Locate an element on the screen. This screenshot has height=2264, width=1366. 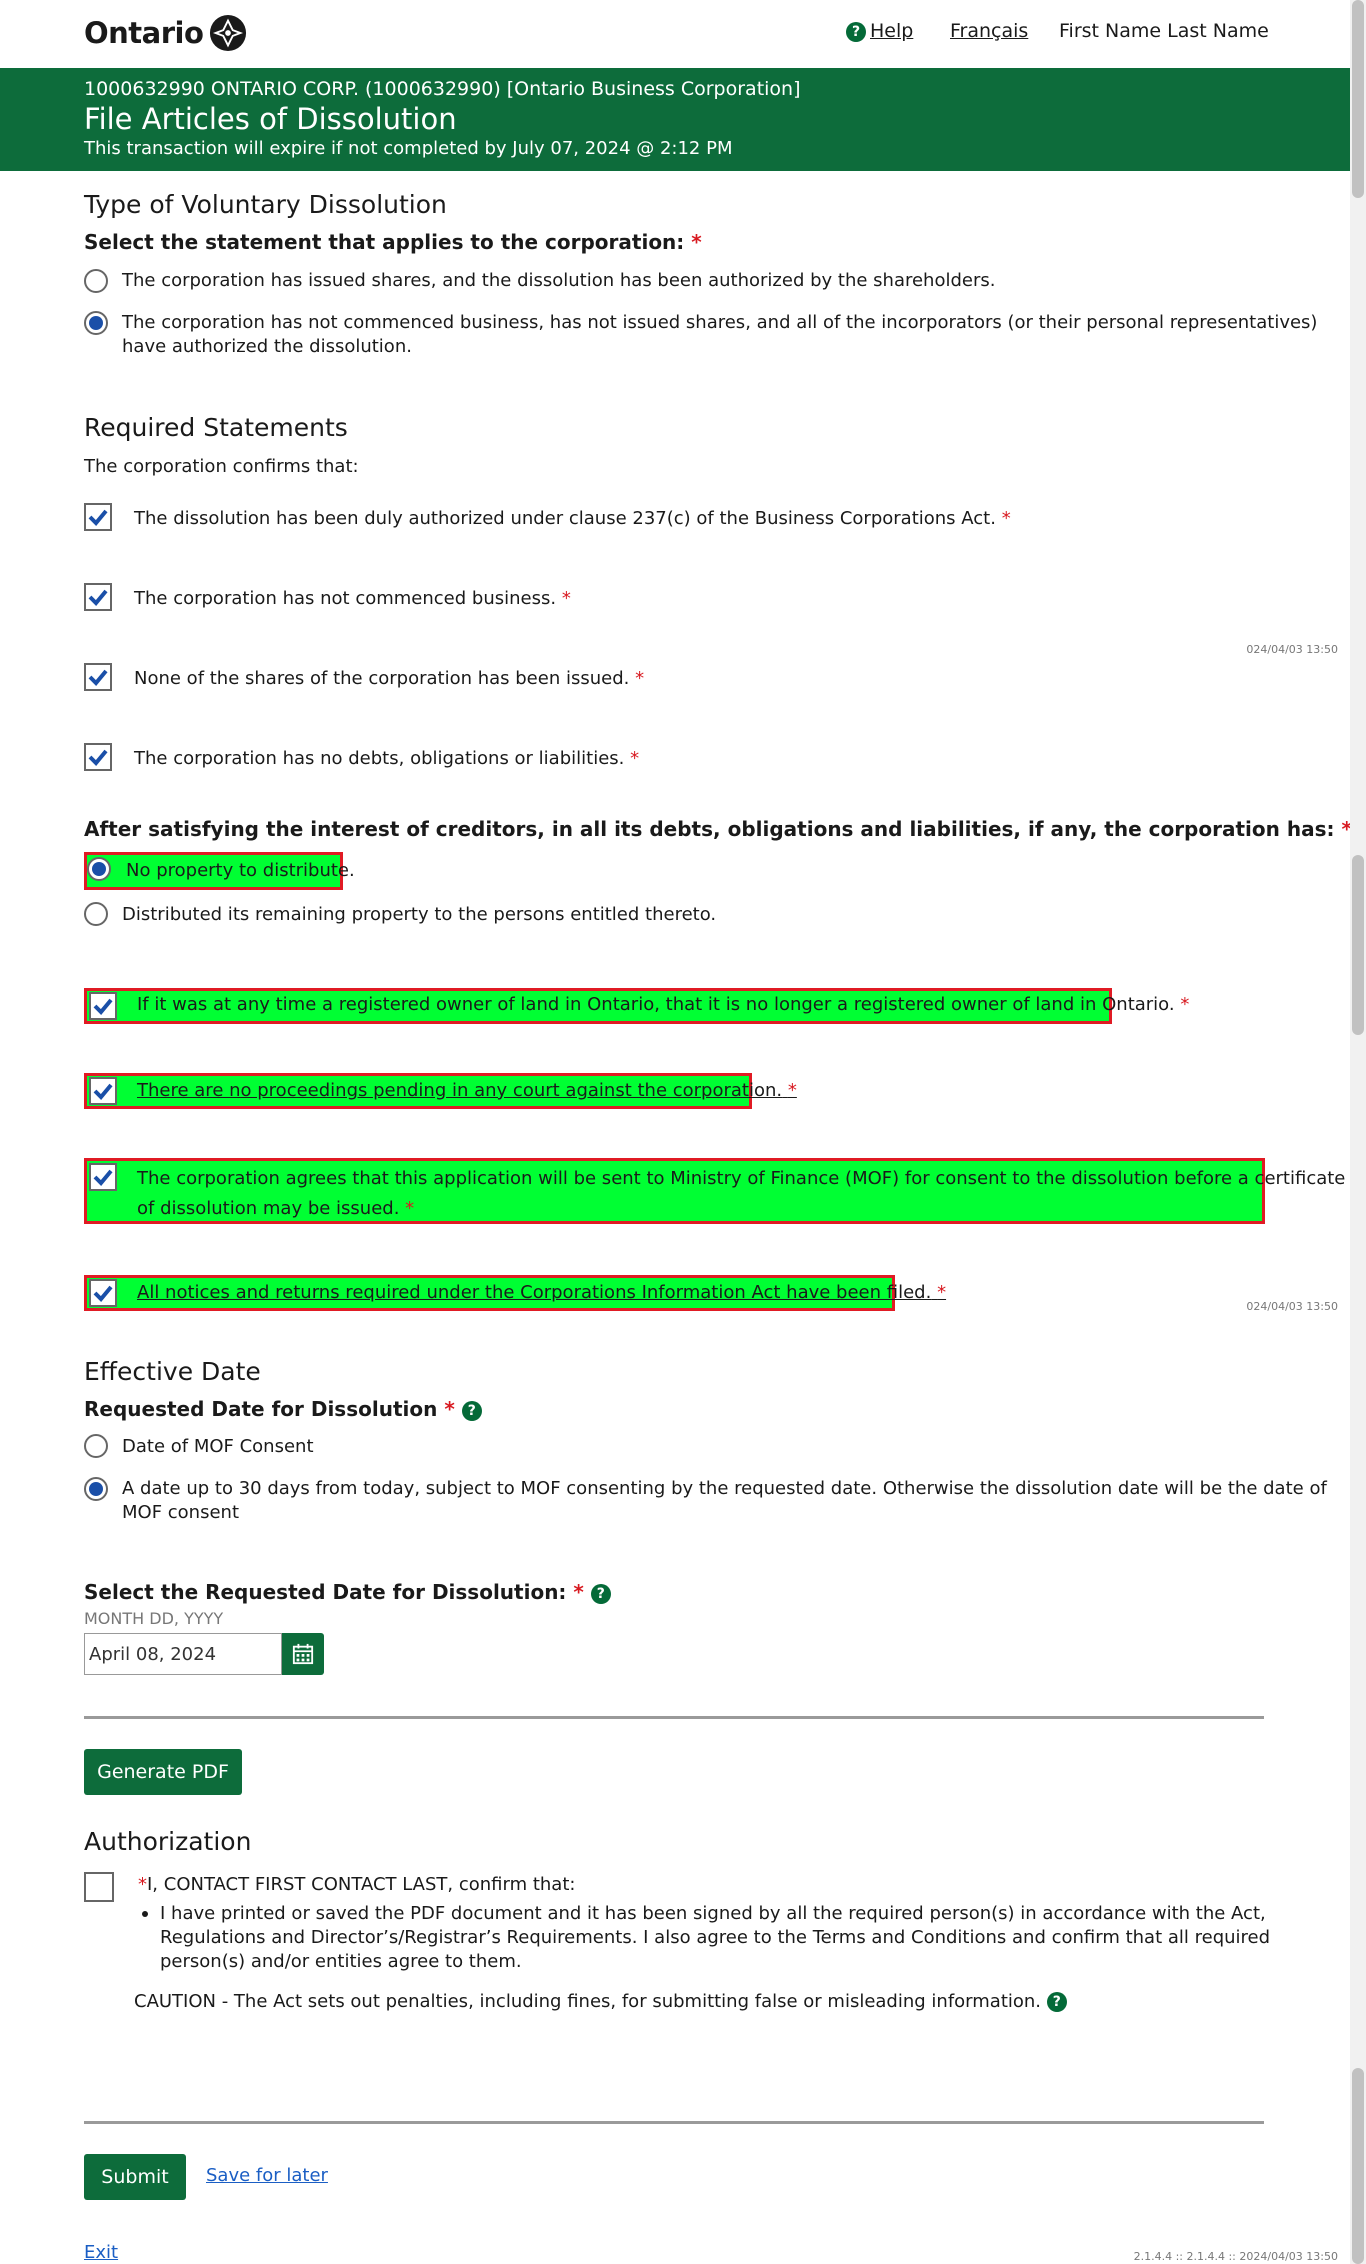
effective-date-heading: Effective Date is located at coordinates (172, 1371).